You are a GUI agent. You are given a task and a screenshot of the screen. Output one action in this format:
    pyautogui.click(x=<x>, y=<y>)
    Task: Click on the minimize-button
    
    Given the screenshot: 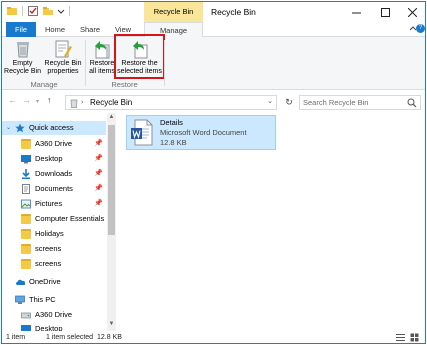 What is the action you would take?
    pyautogui.click(x=356, y=12)
    